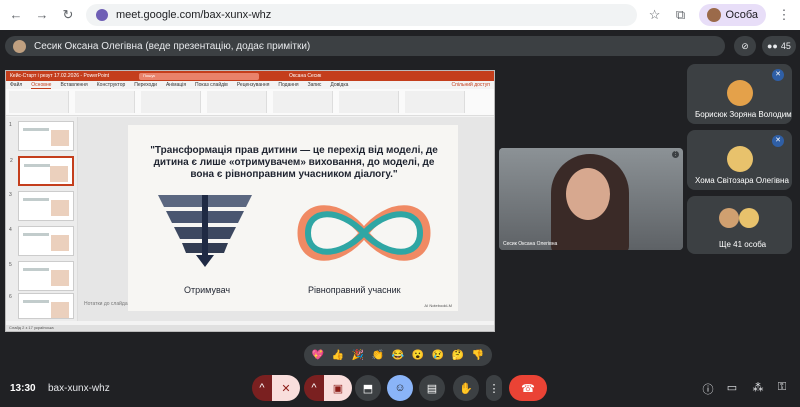 Image resolution: width=800 pixels, height=407 pixels. What do you see at coordinates (708, 389) in the screenshot?
I see `meeting-info-icon: ⓘ` at bounding box center [708, 389].